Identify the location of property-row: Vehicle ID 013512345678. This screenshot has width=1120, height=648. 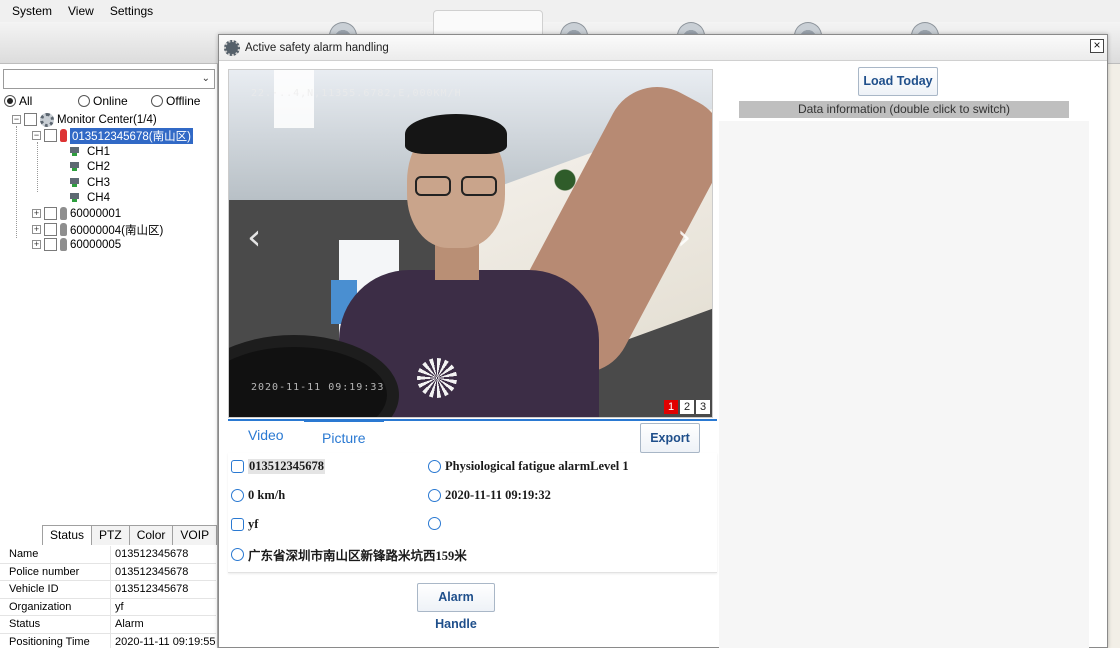
(108, 590).